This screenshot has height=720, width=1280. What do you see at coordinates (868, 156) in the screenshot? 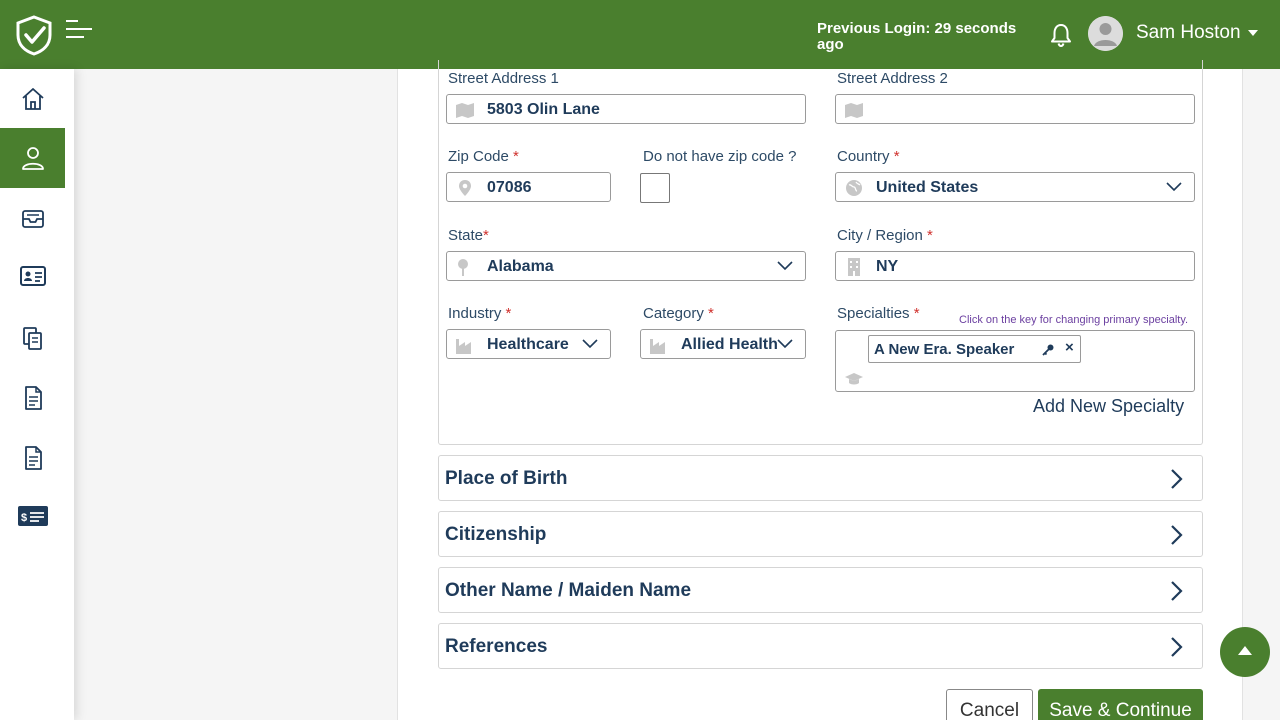
I see `country-label: Country *` at bounding box center [868, 156].